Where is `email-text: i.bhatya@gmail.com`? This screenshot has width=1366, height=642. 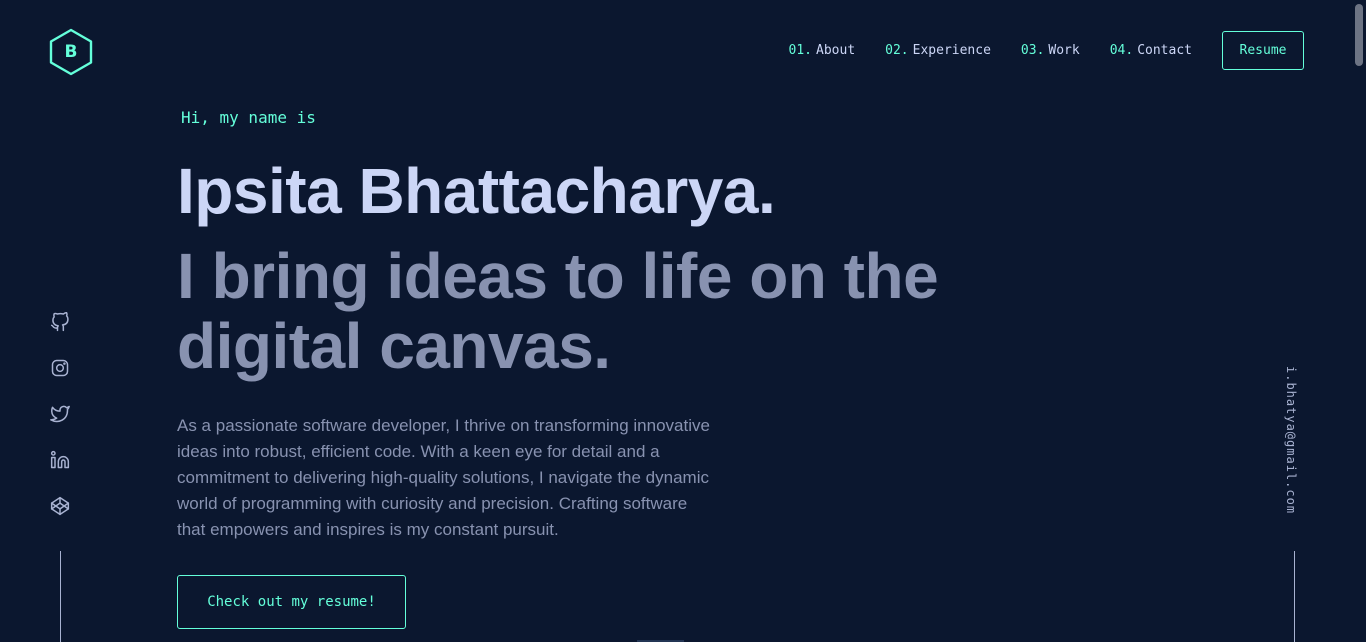
email-text: i.bhatya@gmail.com is located at coordinates (1291, 440).